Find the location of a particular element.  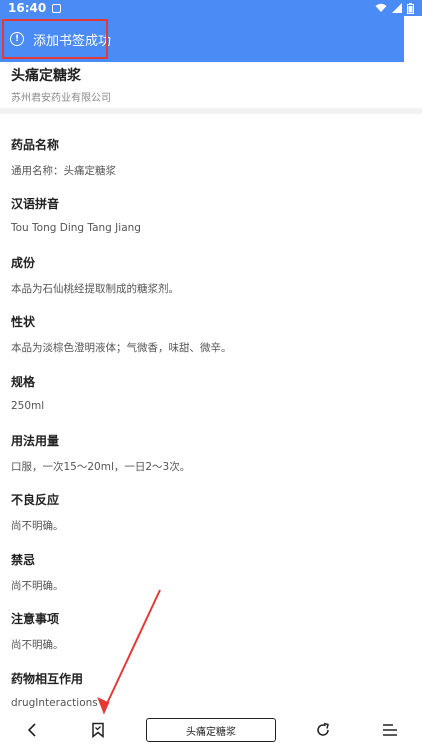

status-icons is located at coordinates (394, 8).